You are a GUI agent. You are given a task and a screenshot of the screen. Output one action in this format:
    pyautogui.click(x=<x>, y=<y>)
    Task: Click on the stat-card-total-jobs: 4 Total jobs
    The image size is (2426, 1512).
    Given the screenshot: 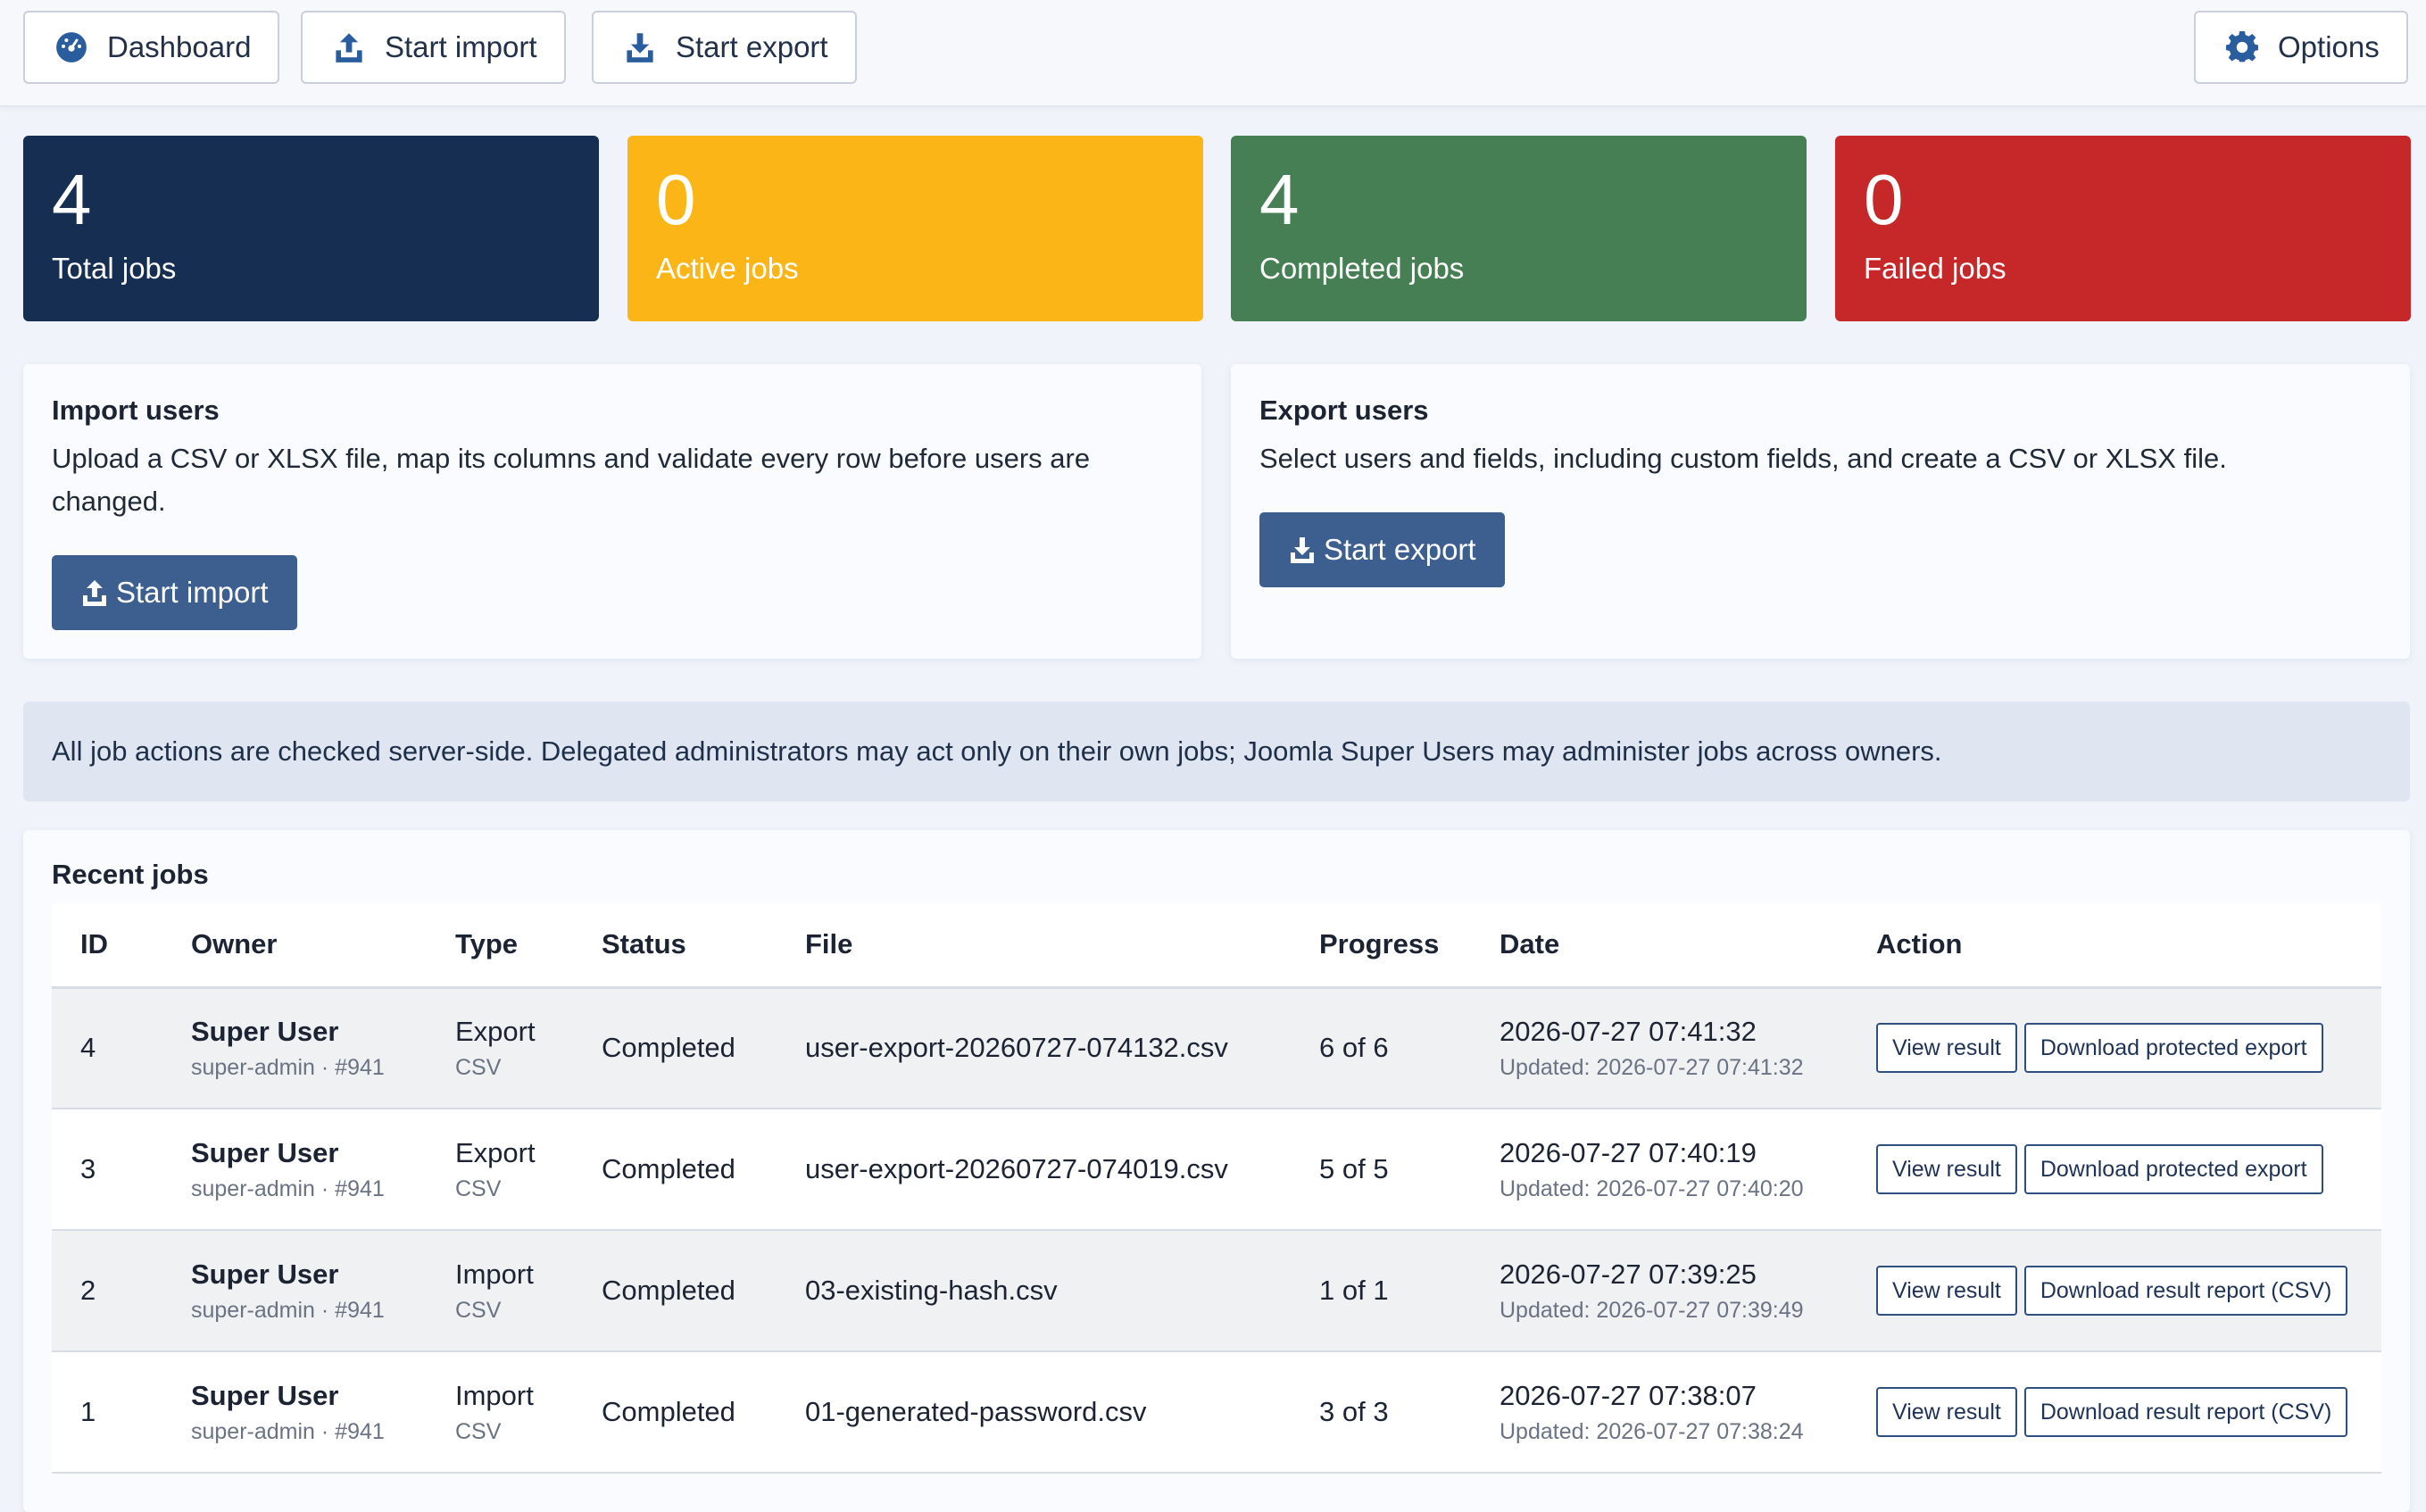 What is the action you would take?
    pyautogui.click(x=311, y=229)
    